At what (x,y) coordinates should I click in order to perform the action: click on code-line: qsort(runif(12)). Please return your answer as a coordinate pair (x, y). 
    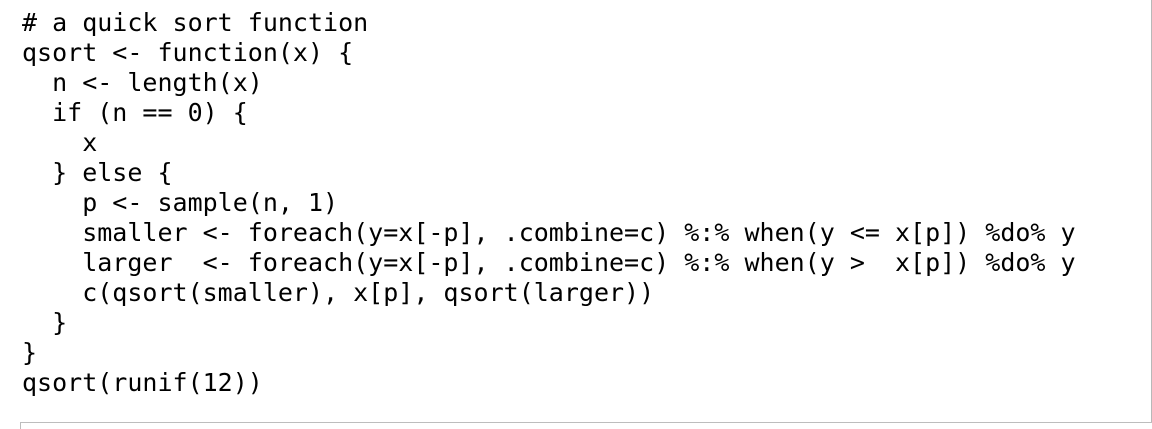
    Looking at the image, I should click on (142, 382).